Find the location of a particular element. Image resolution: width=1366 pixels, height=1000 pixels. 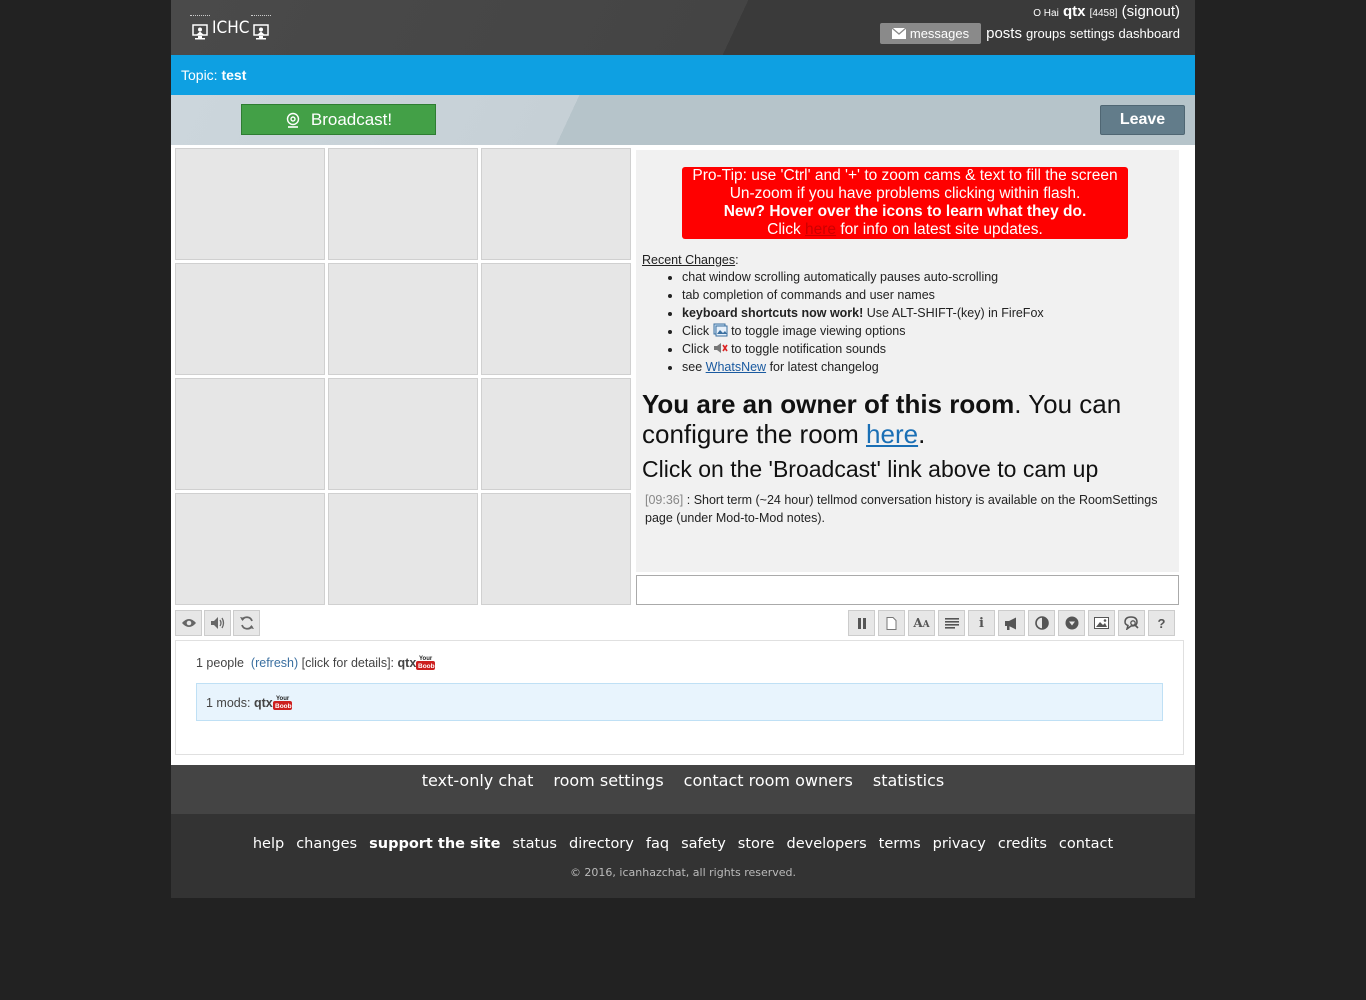

whatsnew-link: WhatsNew is located at coordinates (736, 367).